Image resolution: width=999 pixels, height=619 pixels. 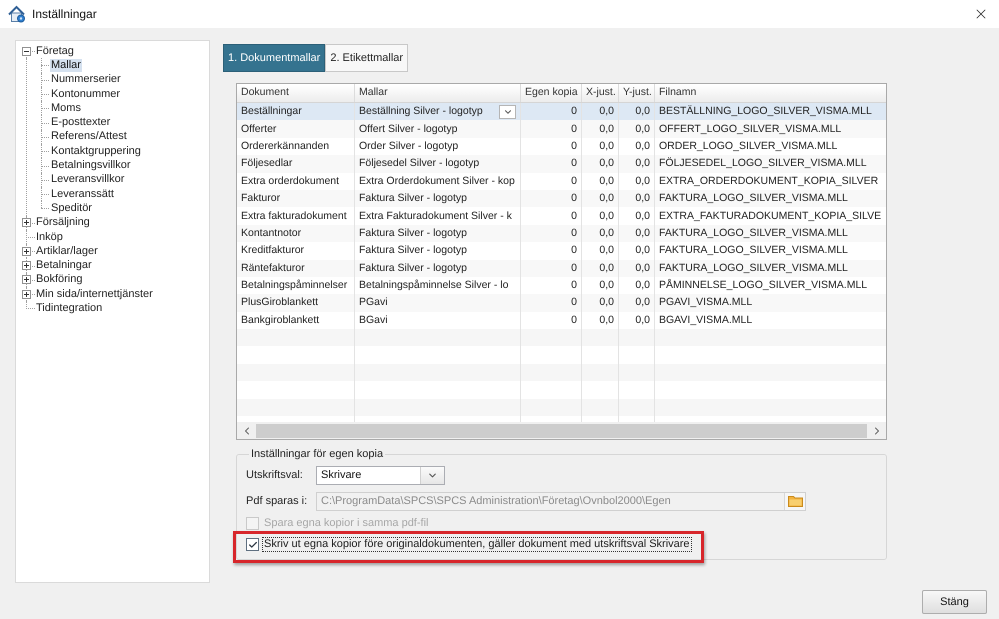 What do you see at coordinates (561, 111) in the screenshot?
I see `table-row: Beställningar Beställning Silver - logotyp 0 0,0 0,0 BESTÄLLNING_LOGO_SILVER_VISMA.MLL` at bounding box center [561, 111].